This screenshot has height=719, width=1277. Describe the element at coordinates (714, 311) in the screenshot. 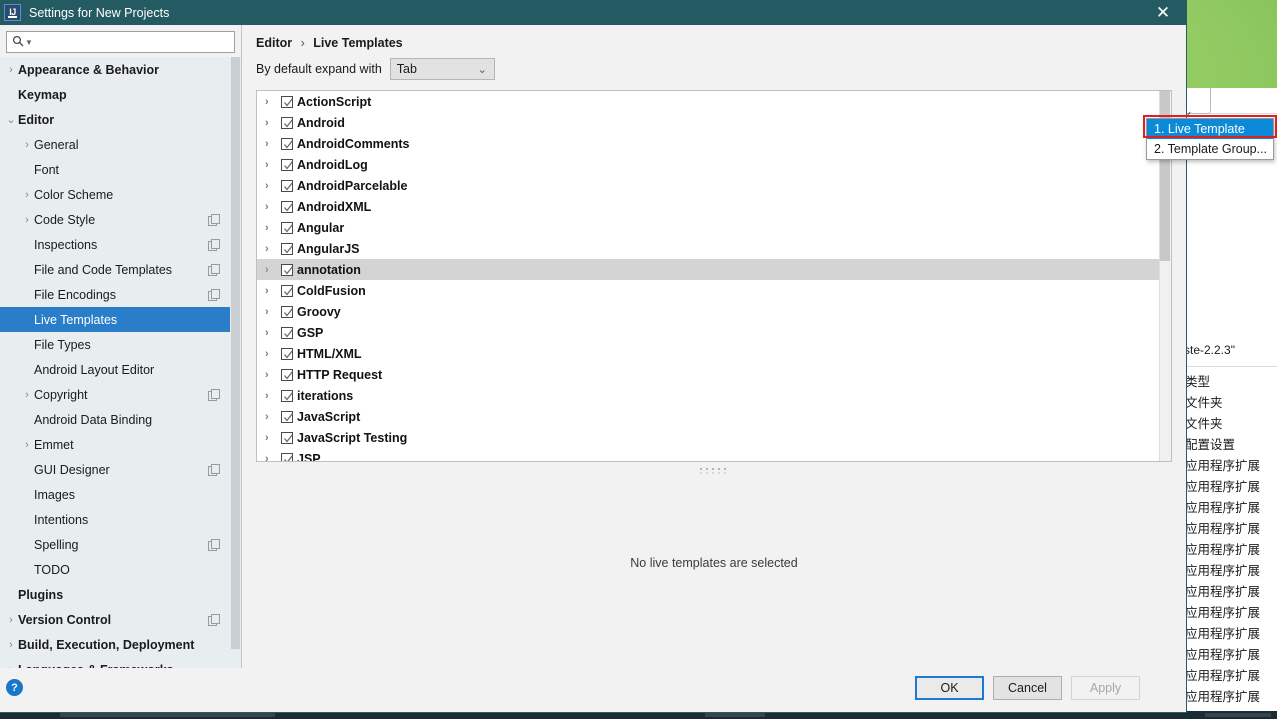

I see `template-group-row: › Groovy` at that location.